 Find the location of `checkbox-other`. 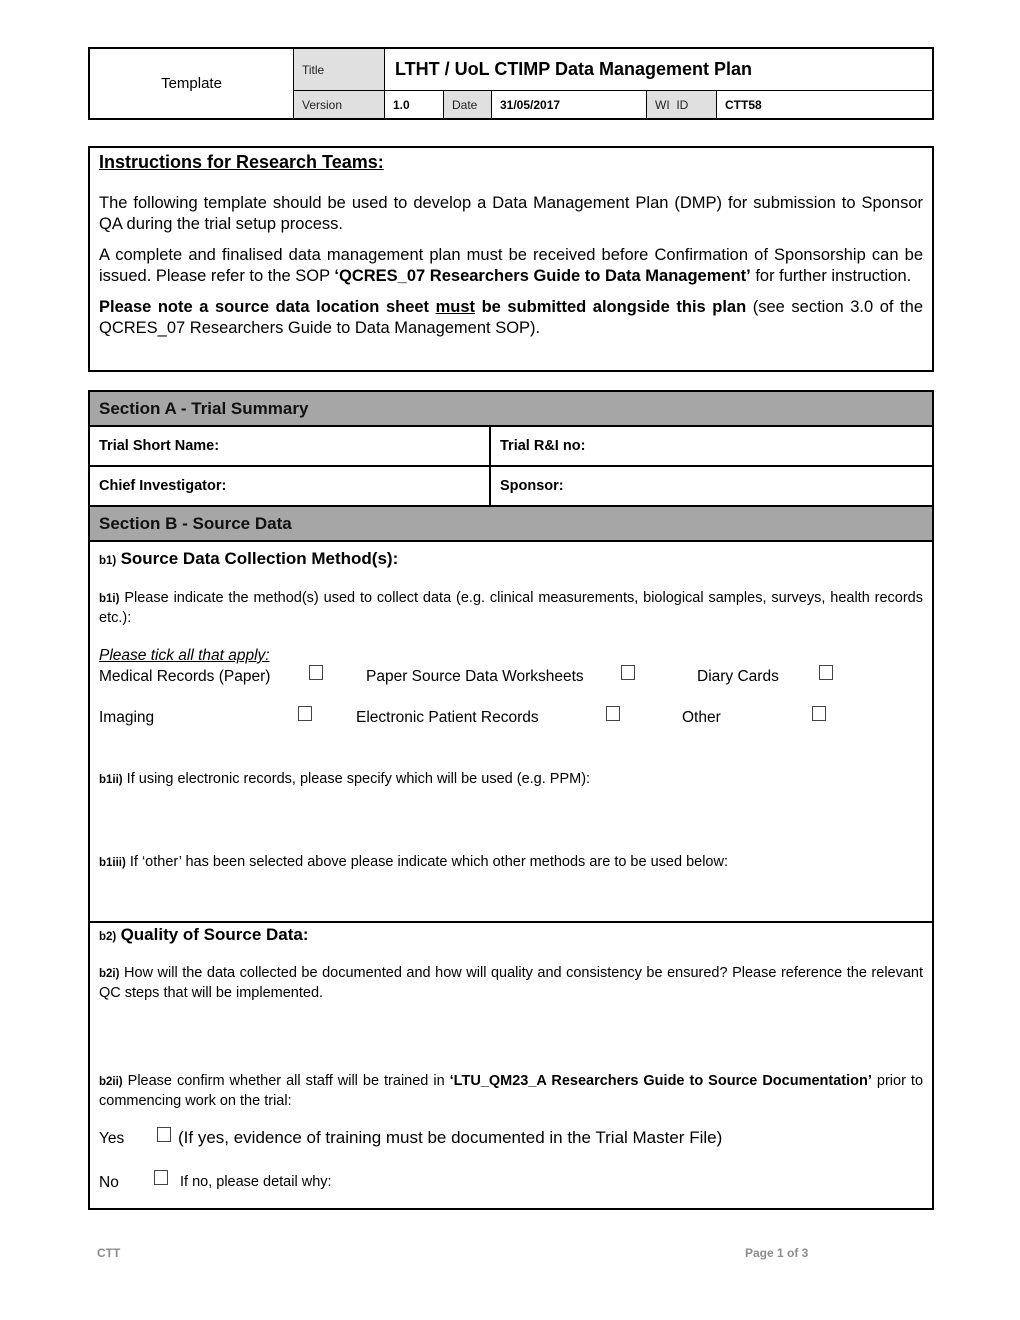

checkbox-other is located at coordinates (819, 713).